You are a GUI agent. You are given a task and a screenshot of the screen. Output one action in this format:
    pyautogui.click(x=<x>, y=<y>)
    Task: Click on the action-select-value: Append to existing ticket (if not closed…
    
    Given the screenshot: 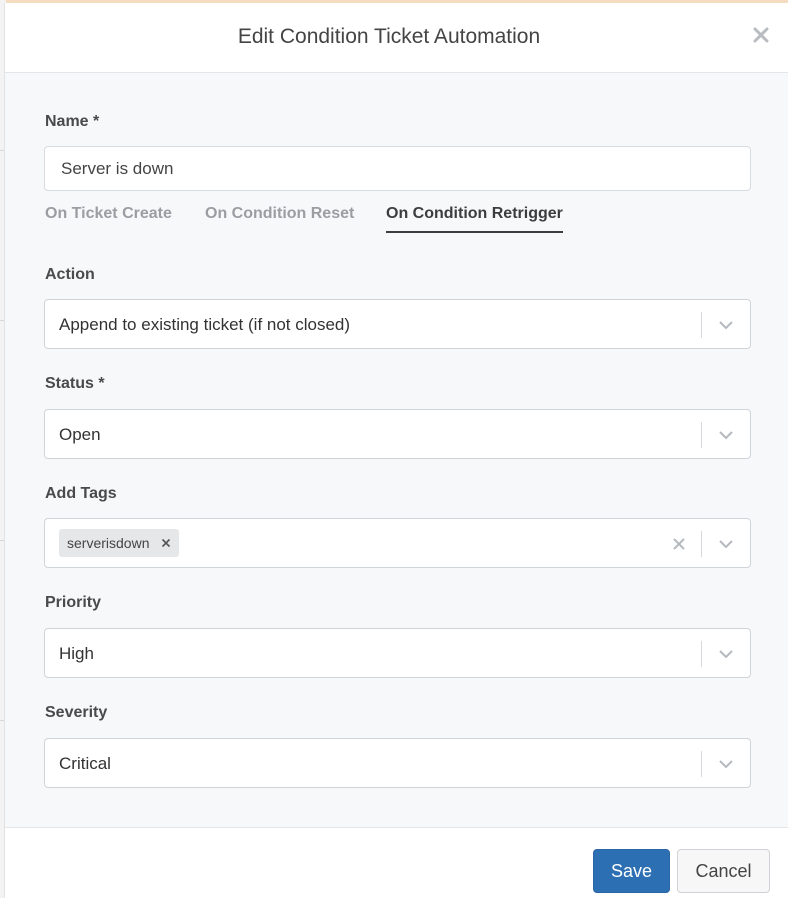 What is the action you would take?
    pyautogui.click(x=205, y=324)
    